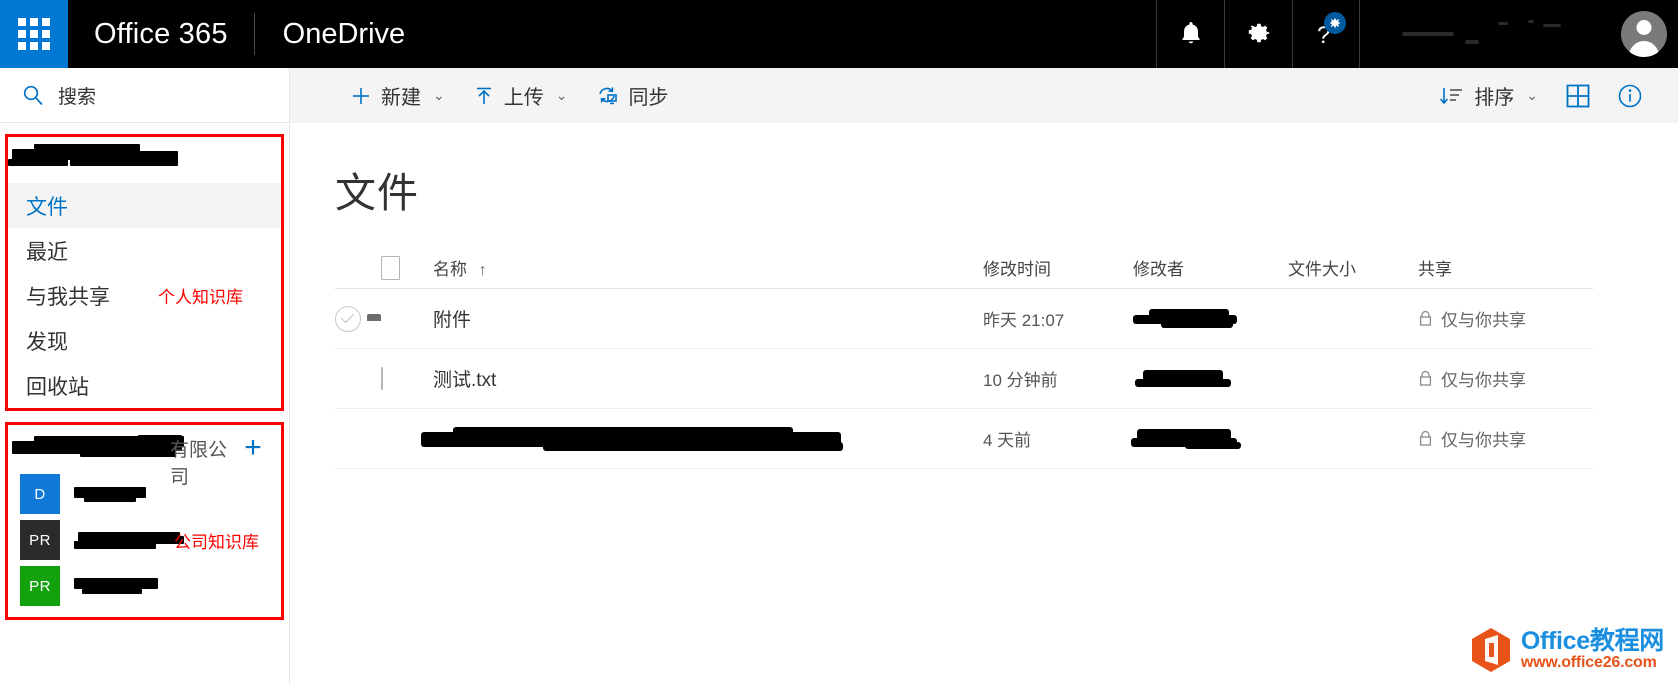 This screenshot has width=1678, height=685. What do you see at coordinates (1210, 267) in the screenshot?
I see `column-header-modified-by: 修改者` at bounding box center [1210, 267].